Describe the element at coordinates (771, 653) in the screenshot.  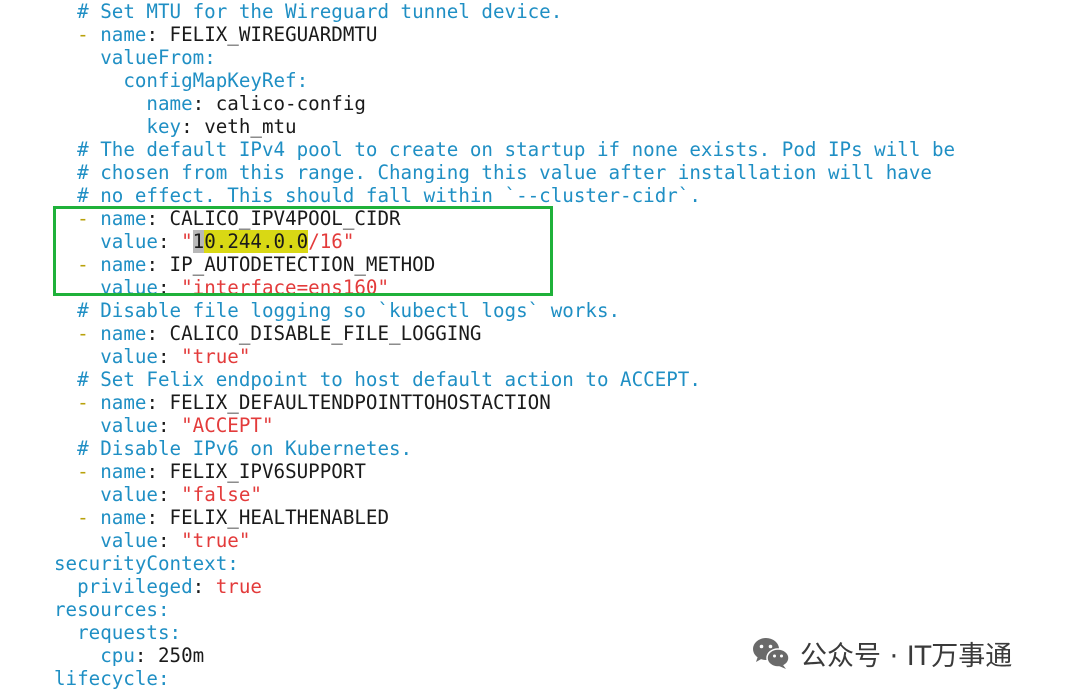
I see `wechat-icon` at that location.